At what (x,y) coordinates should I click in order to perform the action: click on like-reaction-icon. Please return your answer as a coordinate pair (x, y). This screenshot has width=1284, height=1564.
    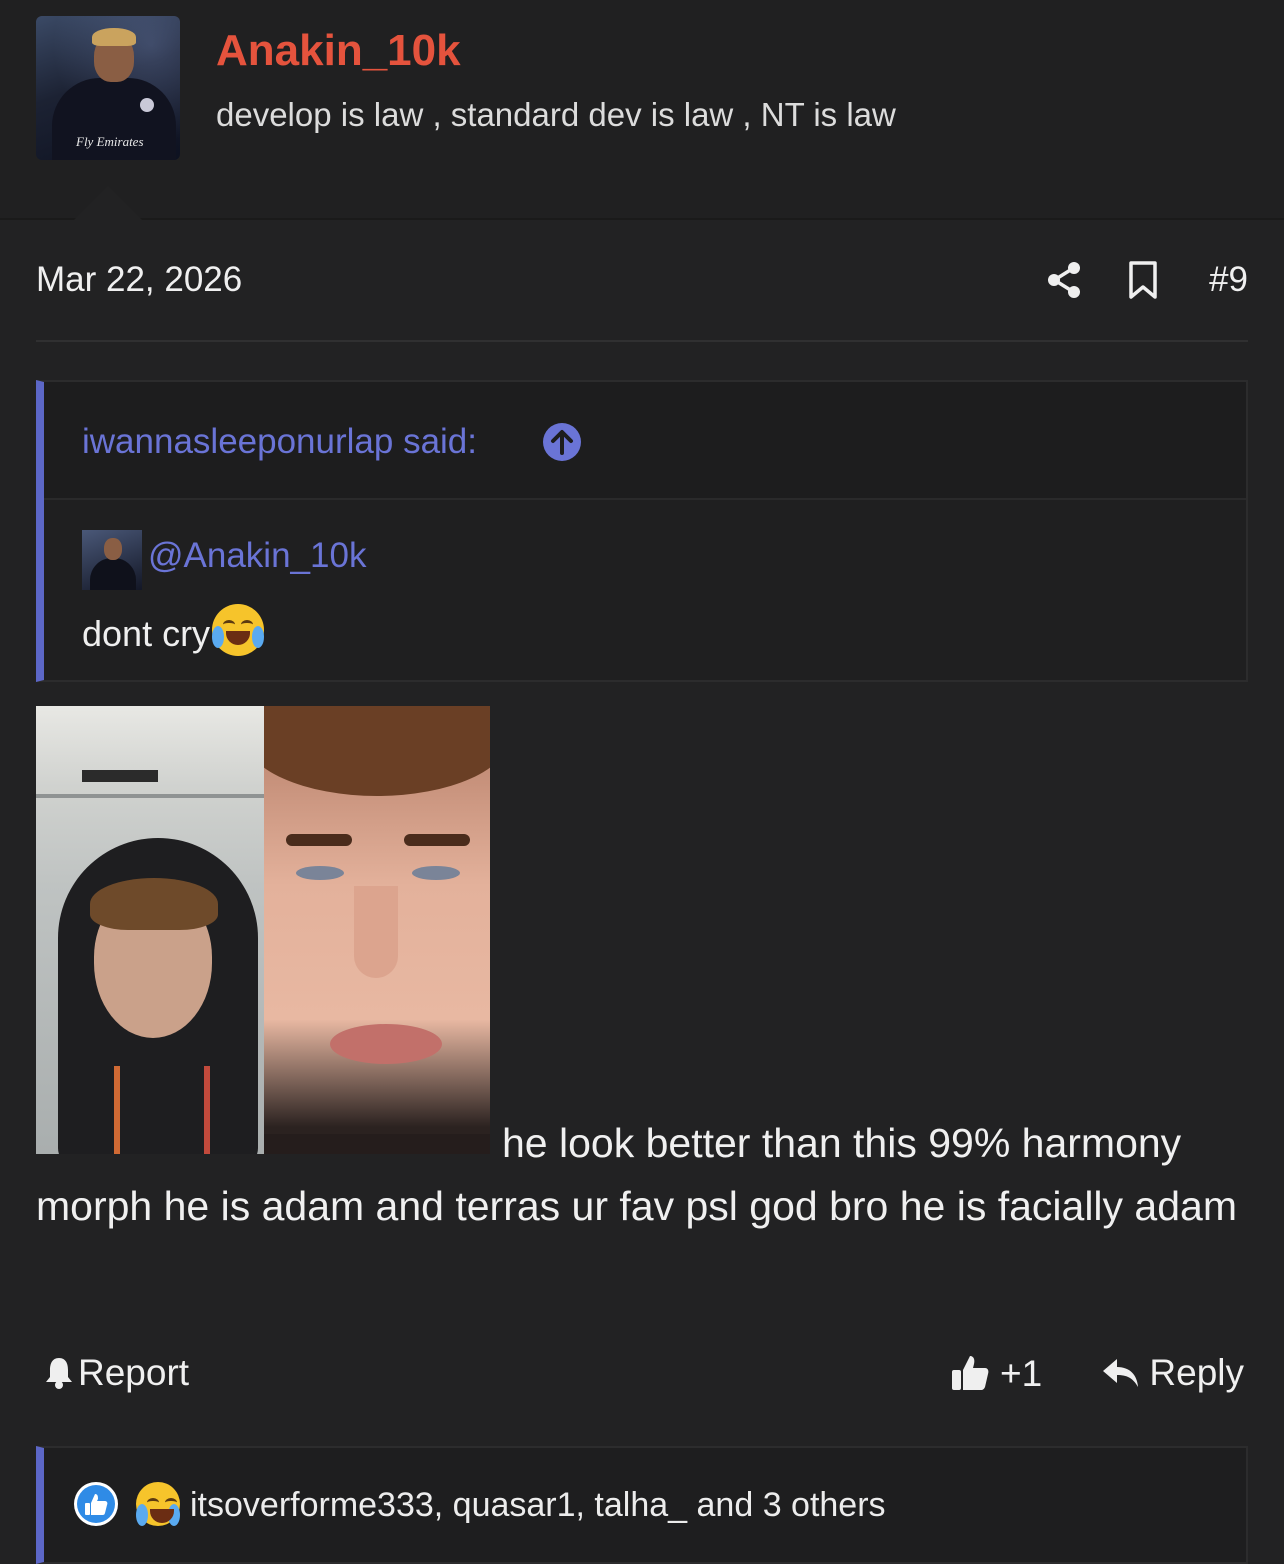
    Looking at the image, I should click on (96, 1504).